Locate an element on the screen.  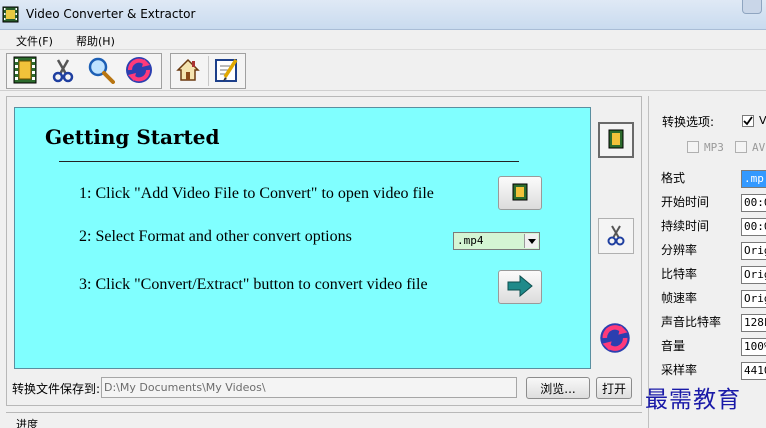
convert-side-button is located at coordinates (615, 339).